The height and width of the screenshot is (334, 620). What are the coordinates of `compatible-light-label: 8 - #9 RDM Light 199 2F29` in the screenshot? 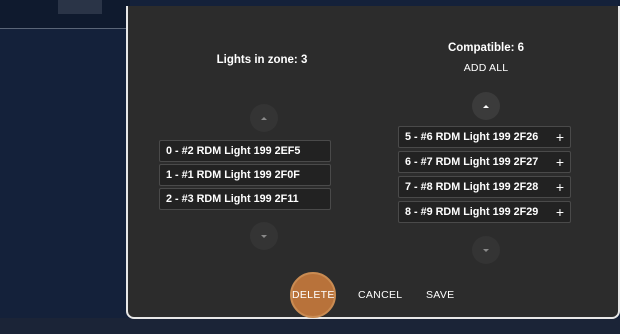 It's located at (472, 212).